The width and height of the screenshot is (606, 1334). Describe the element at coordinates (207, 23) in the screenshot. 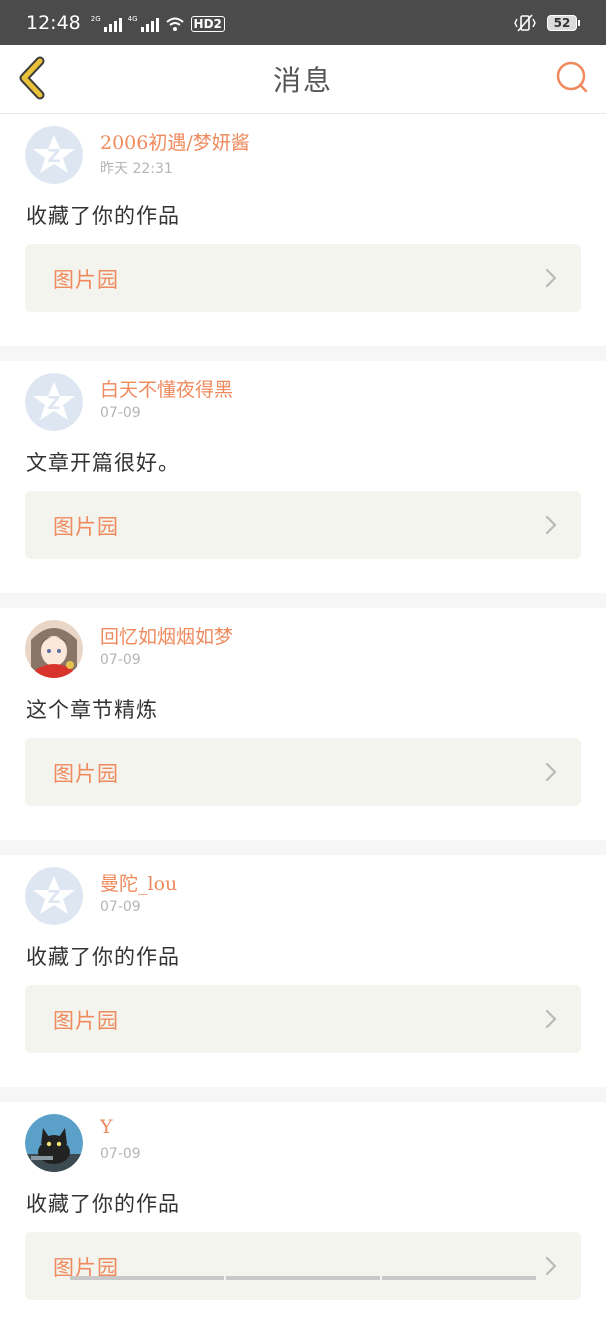

I see `hd-voice-icon: HD2` at that location.